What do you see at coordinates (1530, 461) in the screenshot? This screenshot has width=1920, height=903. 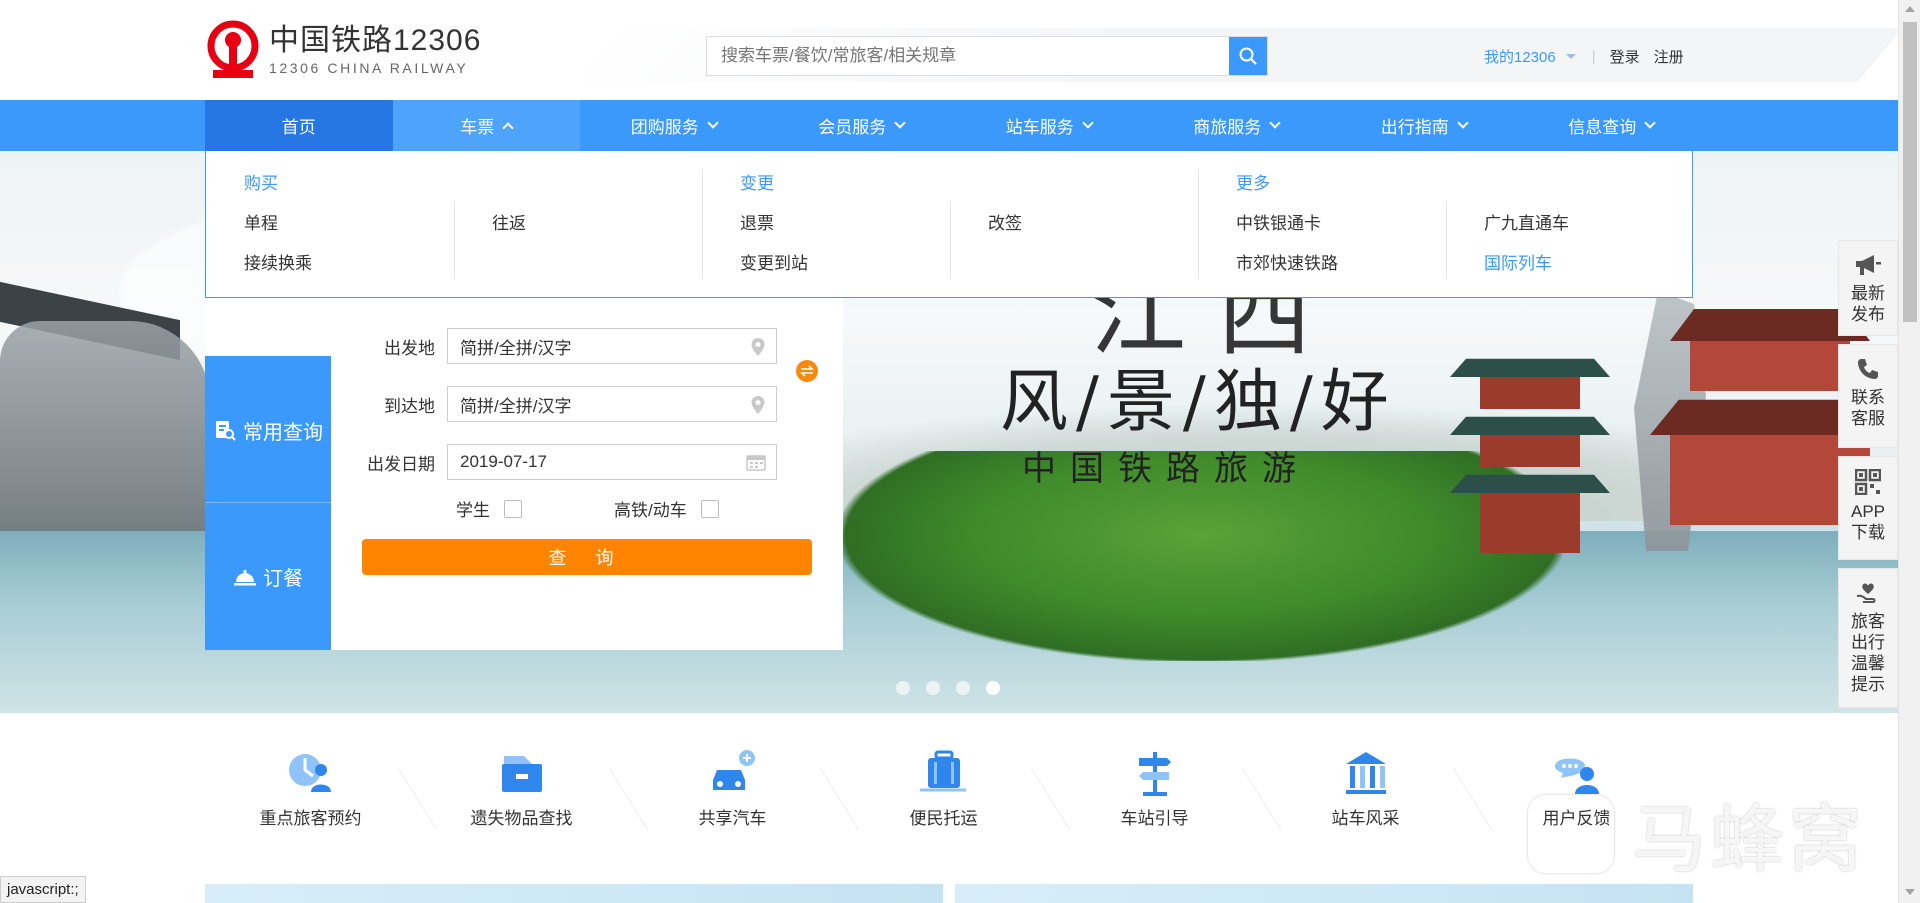 I see `banner-pagoda` at bounding box center [1530, 461].